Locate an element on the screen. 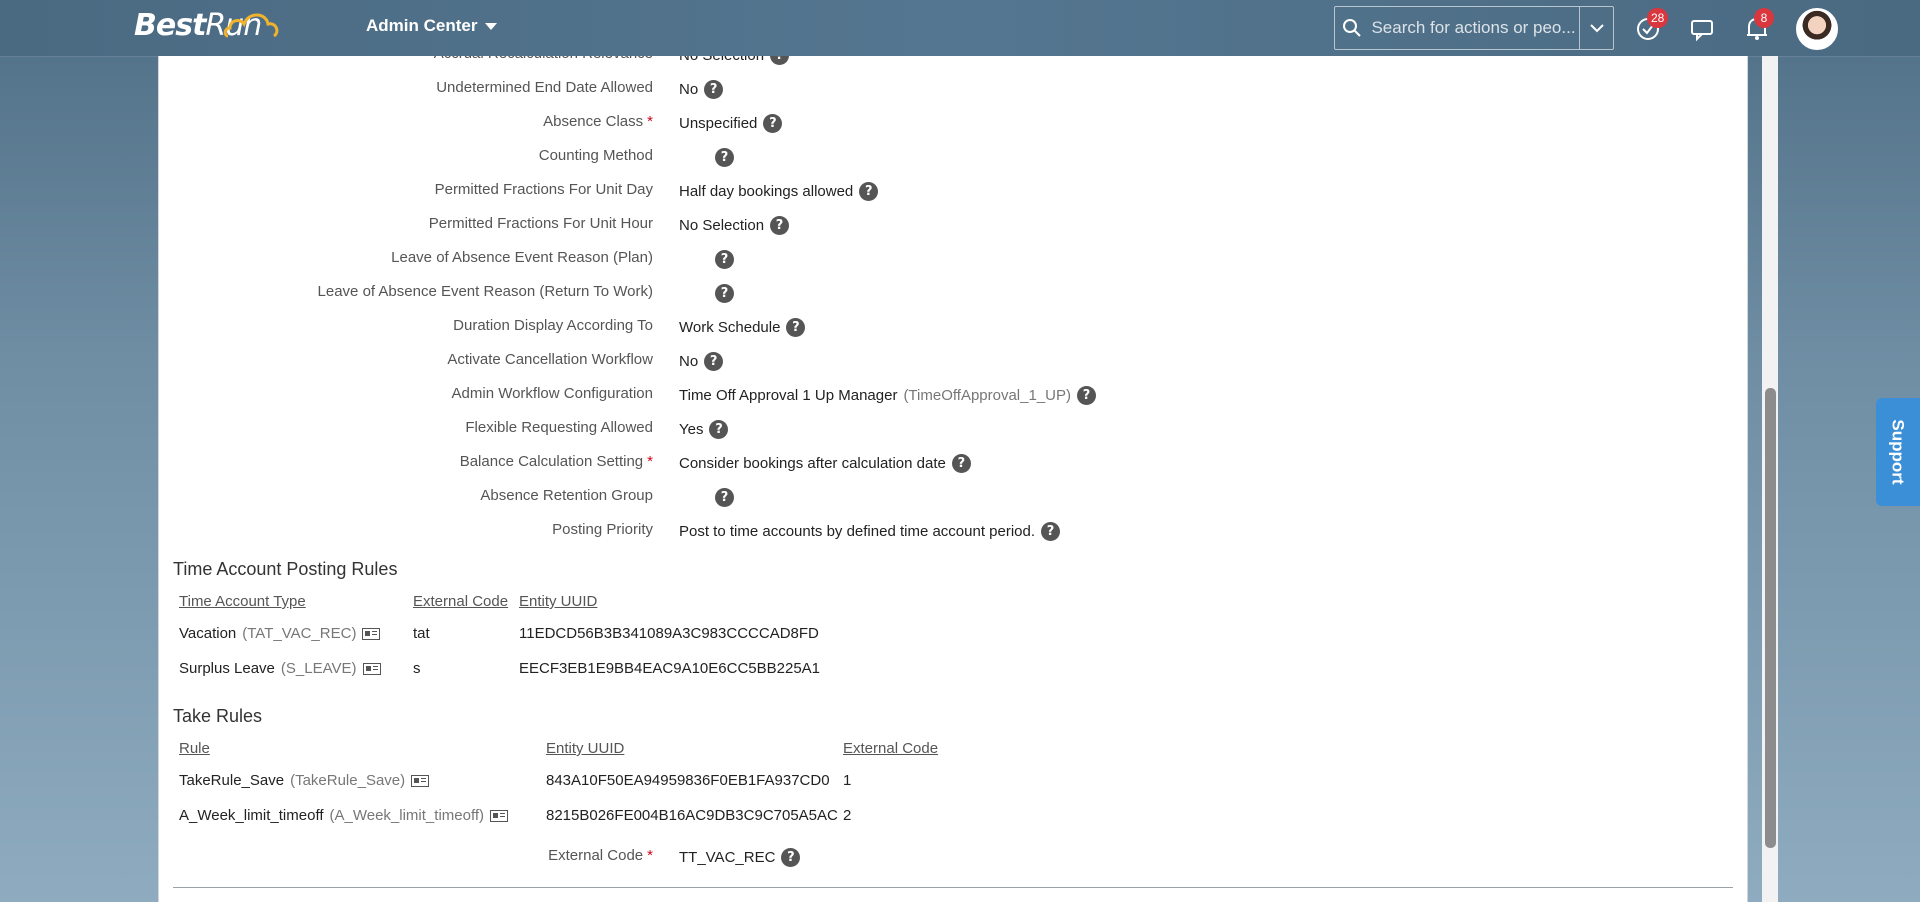 This screenshot has height=902, width=1920. field-label: Undetermined End Date Allowed is located at coordinates (544, 87).